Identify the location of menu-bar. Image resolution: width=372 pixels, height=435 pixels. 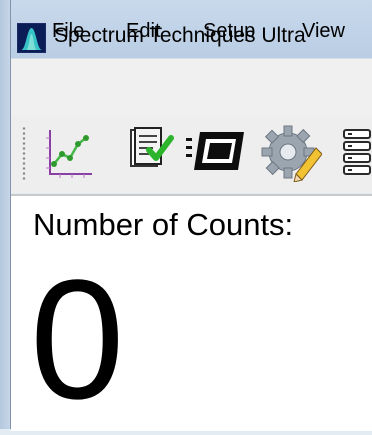
(191, 87).